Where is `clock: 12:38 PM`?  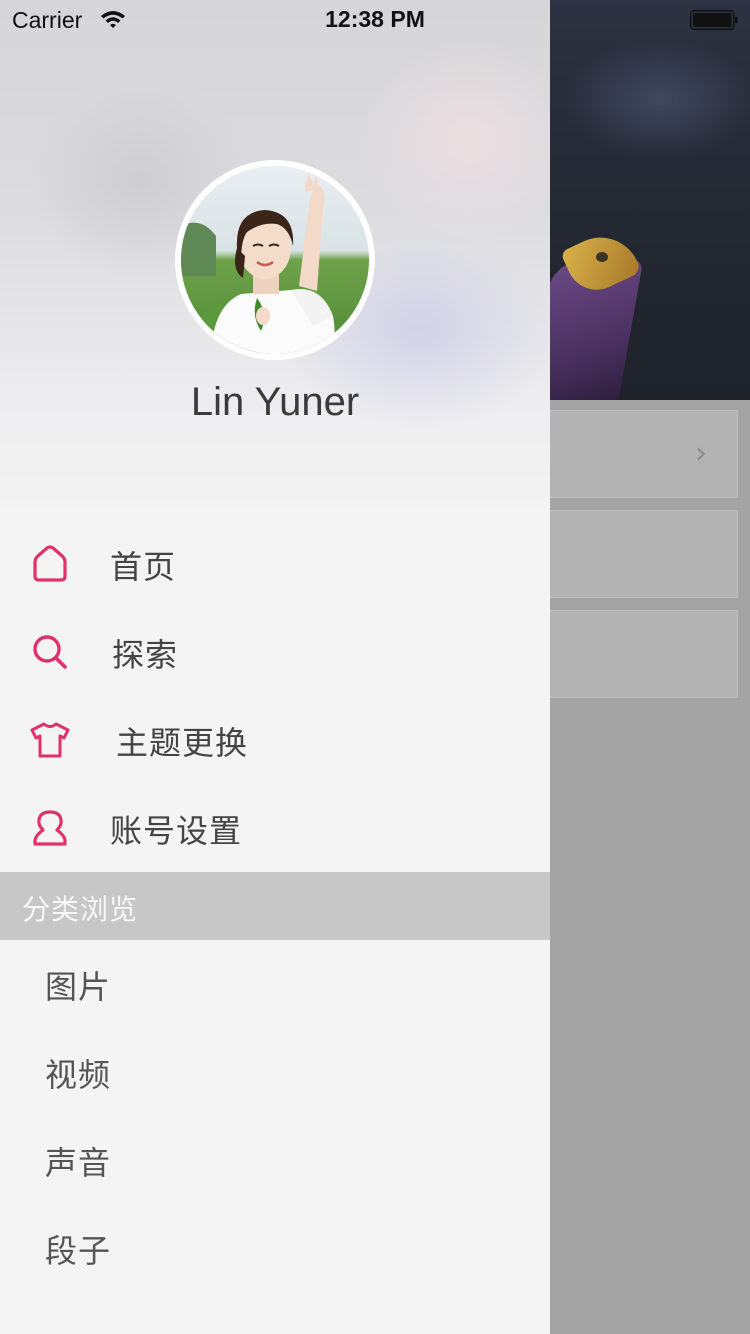
clock: 12:38 PM is located at coordinates (375, 19).